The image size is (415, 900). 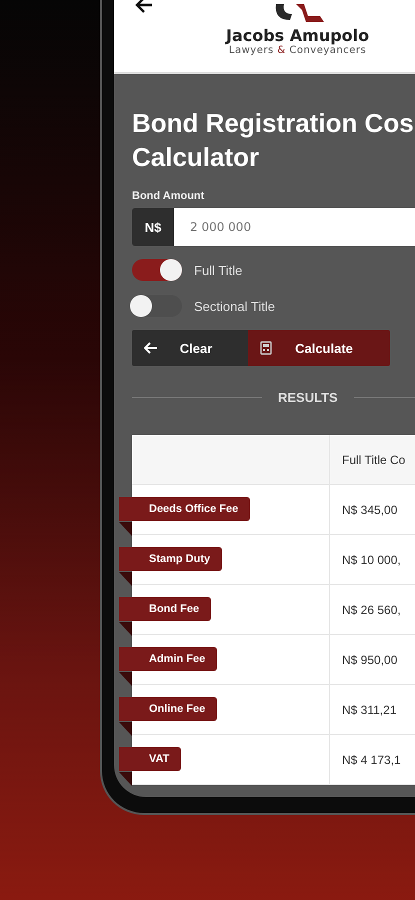 I want to click on amount-cell-text: N$ 26 560,, so click(x=371, y=610).